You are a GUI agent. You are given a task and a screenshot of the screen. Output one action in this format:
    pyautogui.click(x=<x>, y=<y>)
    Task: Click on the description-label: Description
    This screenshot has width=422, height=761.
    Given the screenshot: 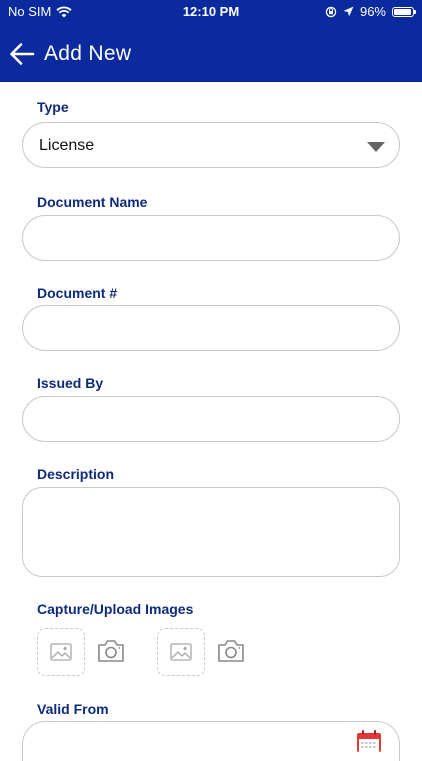 What is the action you would take?
    pyautogui.click(x=76, y=474)
    